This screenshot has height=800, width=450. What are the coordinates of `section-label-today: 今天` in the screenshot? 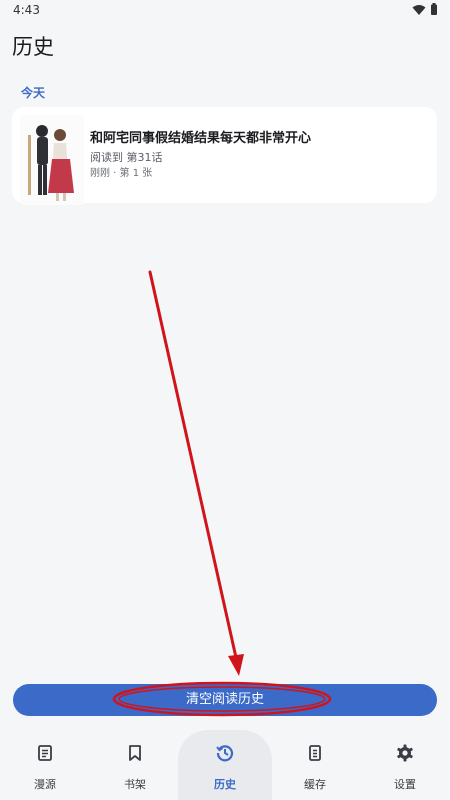 It's located at (33, 93).